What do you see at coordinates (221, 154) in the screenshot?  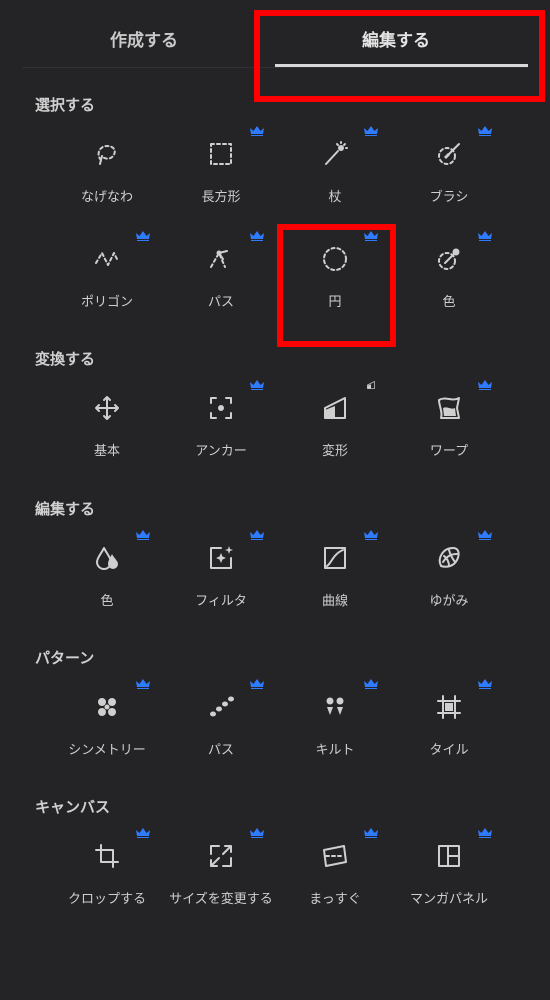 I see `rectangle-select-icon` at bounding box center [221, 154].